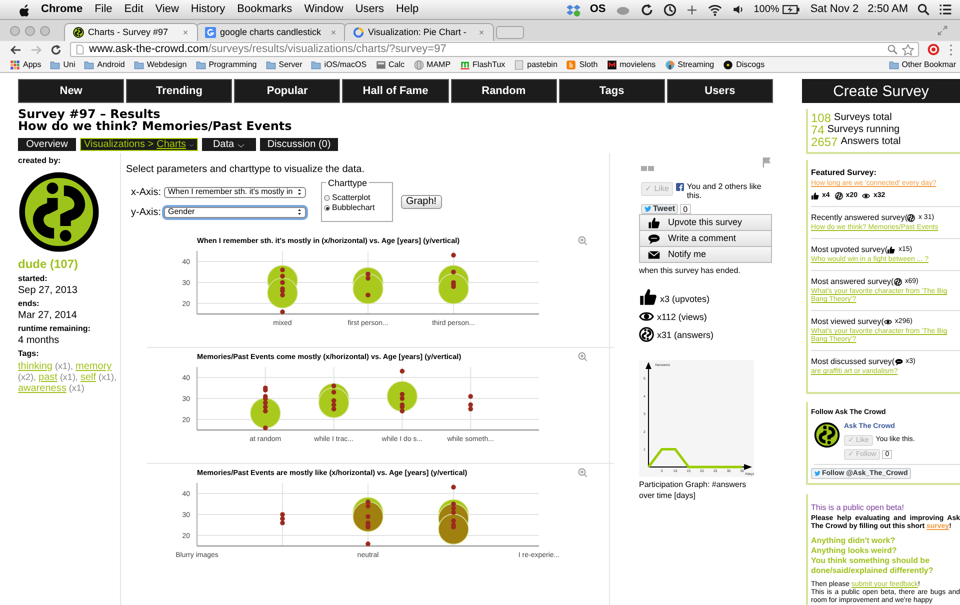 This screenshot has width=960, height=605. What do you see at coordinates (844, 173) in the screenshot?
I see `section-heading: Featured Survey:` at bounding box center [844, 173].